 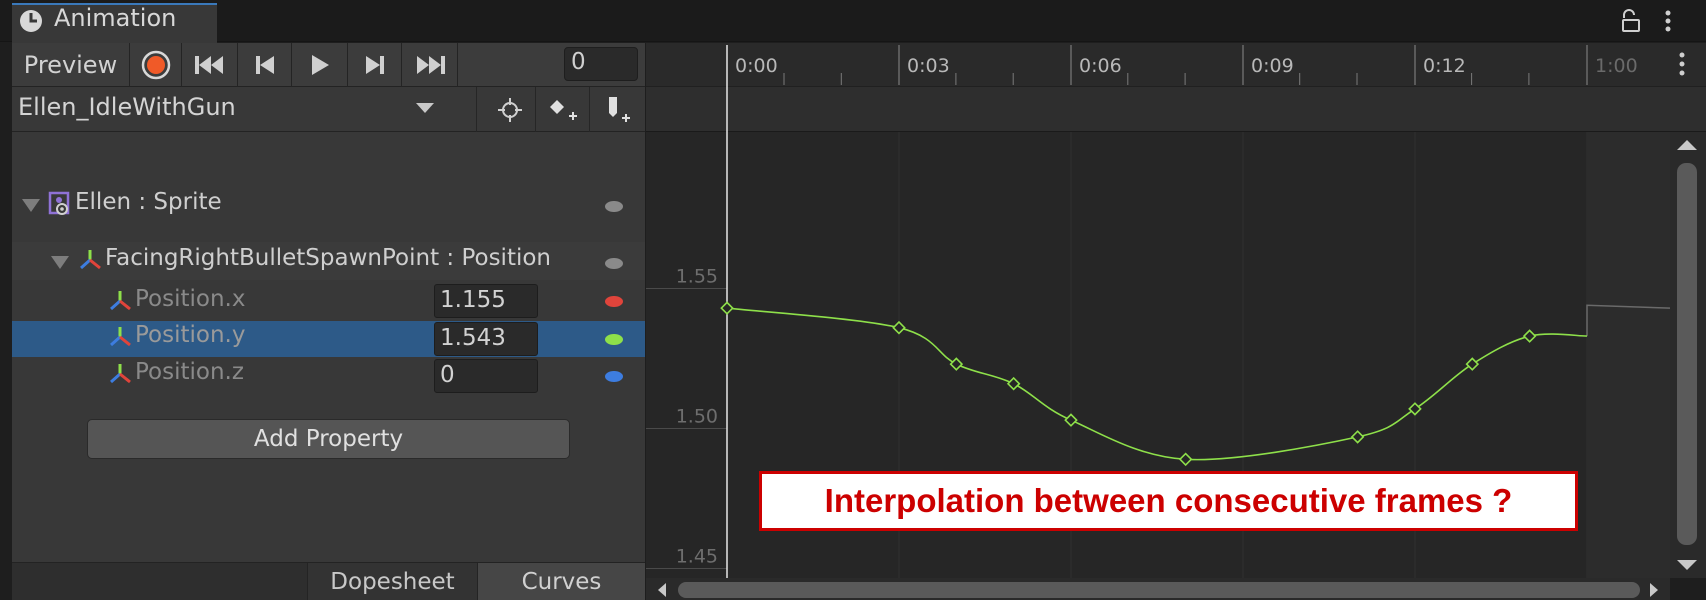 What do you see at coordinates (1616, 66) in the screenshot?
I see `ruler-label: 1:00` at bounding box center [1616, 66].